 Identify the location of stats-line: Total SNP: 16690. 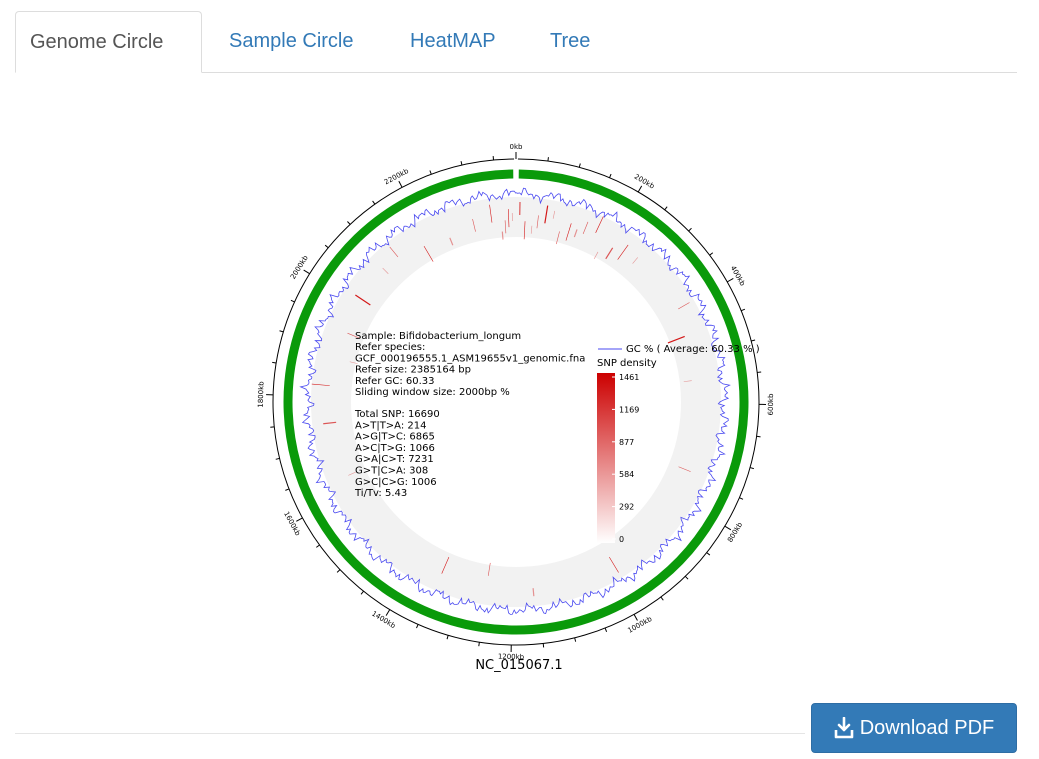
(397, 414).